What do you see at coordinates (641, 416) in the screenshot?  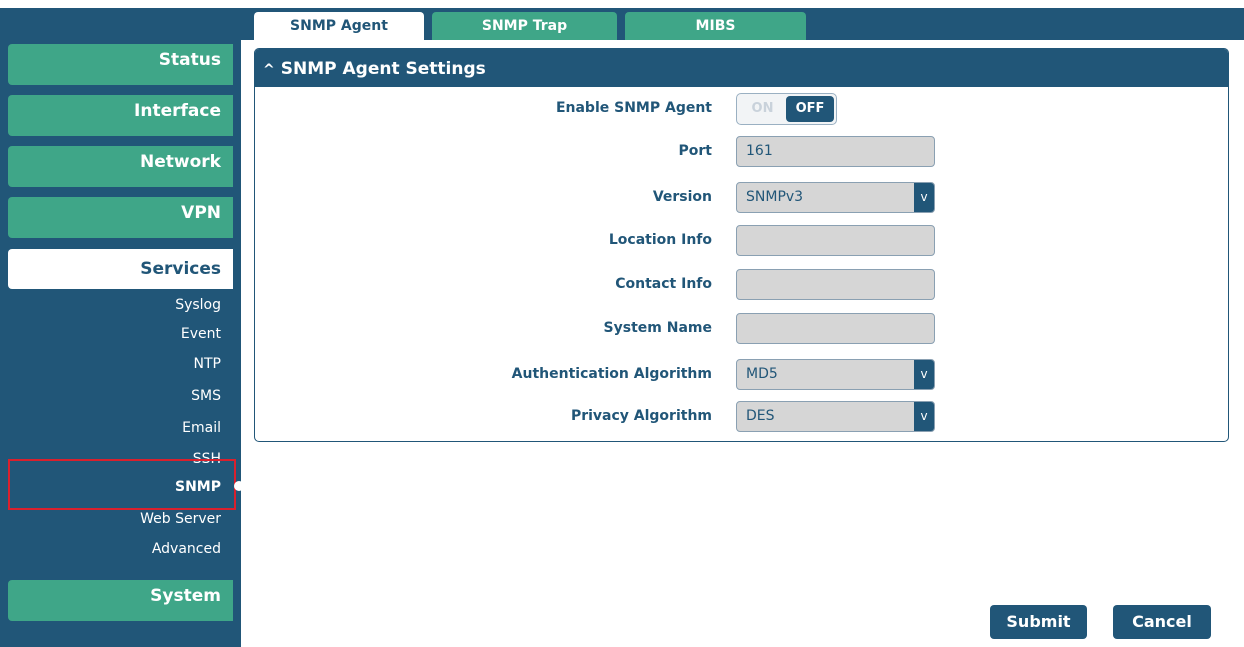 I see `privacy-algorithm-label: Privacy Algorithm` at bounding box center [641, 416].